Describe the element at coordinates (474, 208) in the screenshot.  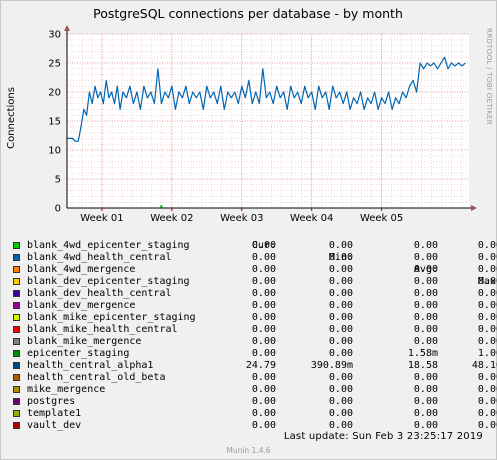
I see `x-axis-arrow` at that location.